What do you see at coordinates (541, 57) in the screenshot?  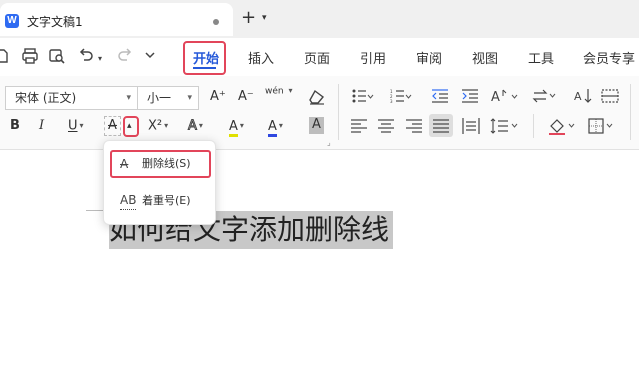 I see `tab-tools: 工具` at bounding box center [541, 57].